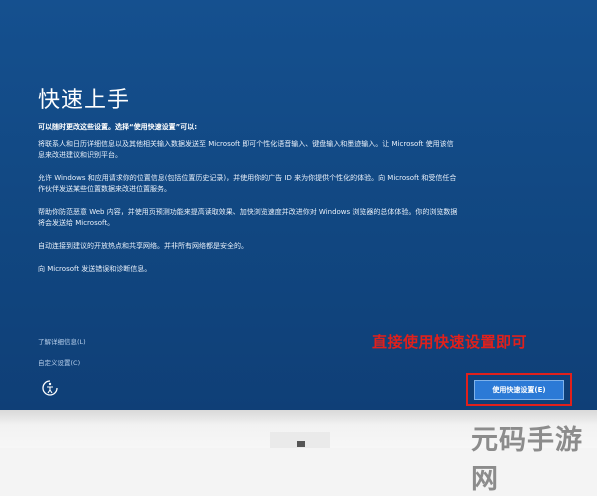 The height and width of the screenshot is (496, 597). Describe the element at coordinates (84, 100) in the screenshot. I see `page-title: 快速上手` at that location.